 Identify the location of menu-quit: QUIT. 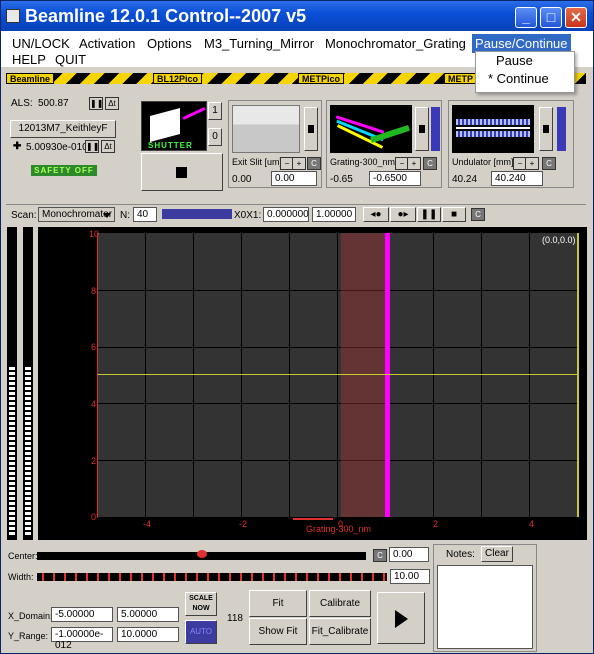
(70, 59).